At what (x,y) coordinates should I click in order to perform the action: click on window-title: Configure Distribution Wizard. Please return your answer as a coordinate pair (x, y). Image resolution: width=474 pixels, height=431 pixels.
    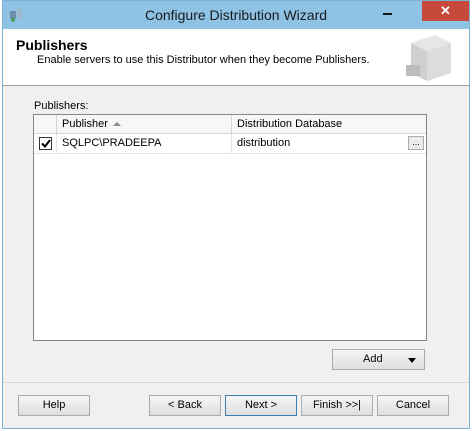
    Looking at the image, I should click on (236, 15).